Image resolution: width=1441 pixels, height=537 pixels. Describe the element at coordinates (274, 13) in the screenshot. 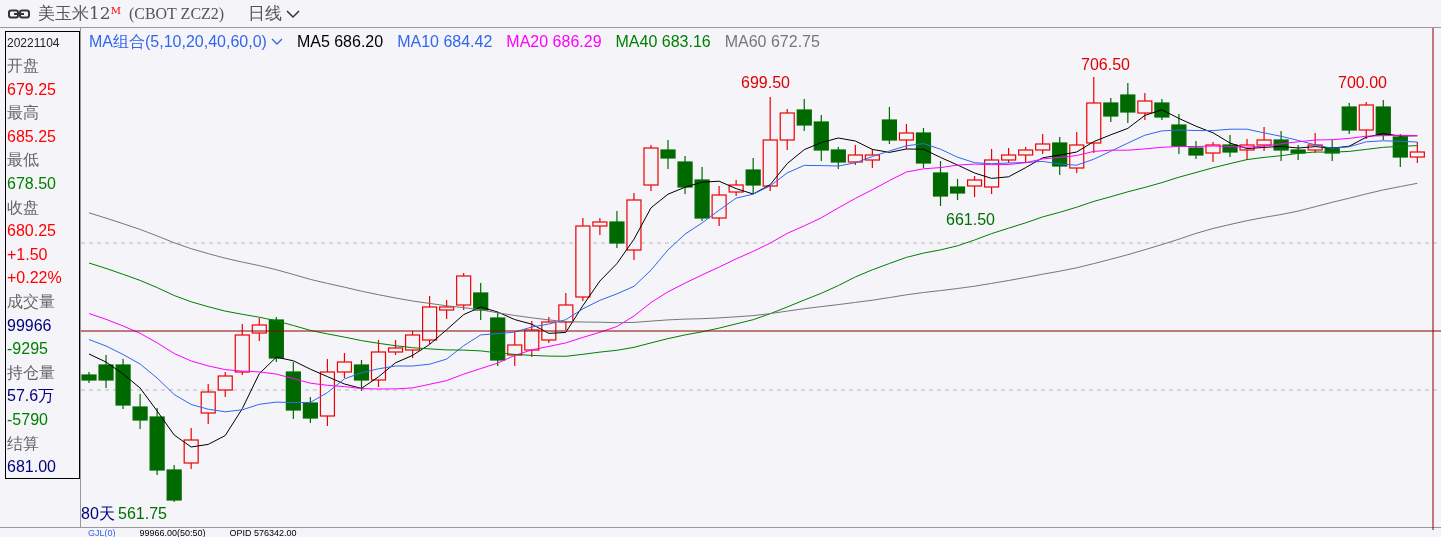

I see `period-dropdown: 日线` at that location.